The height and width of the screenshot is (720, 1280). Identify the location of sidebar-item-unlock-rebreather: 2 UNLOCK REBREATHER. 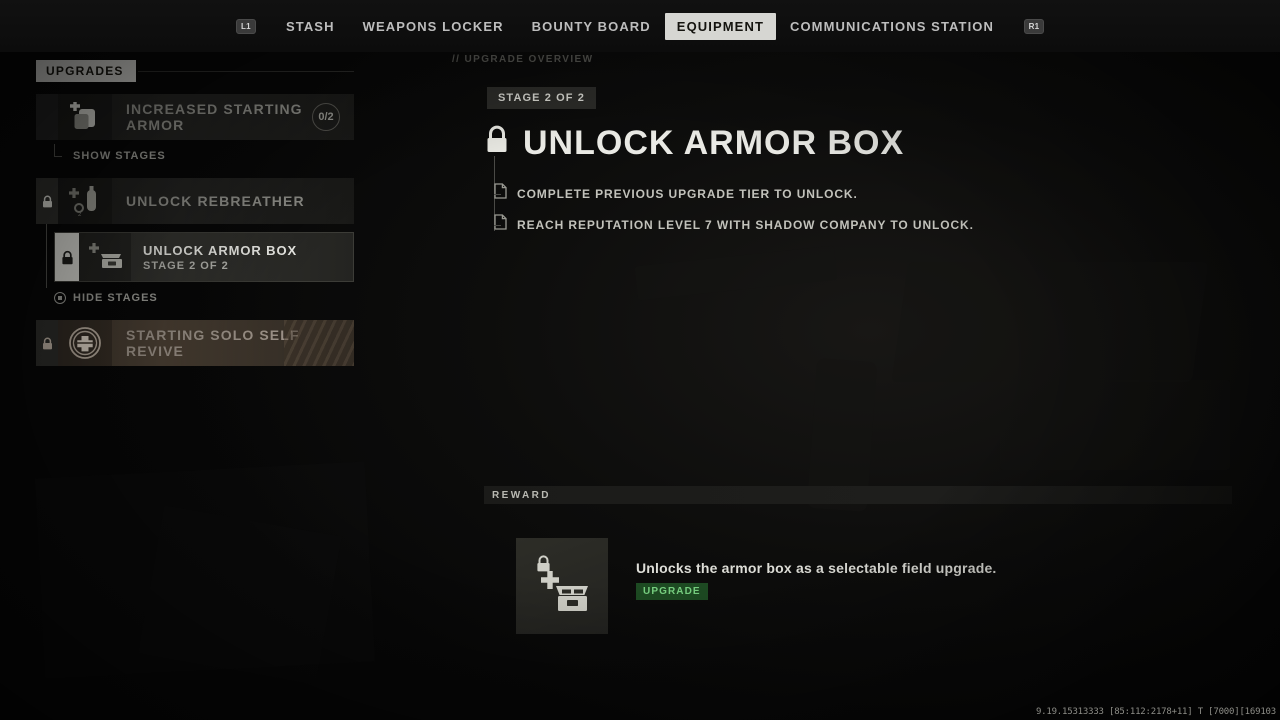
(195, 201).